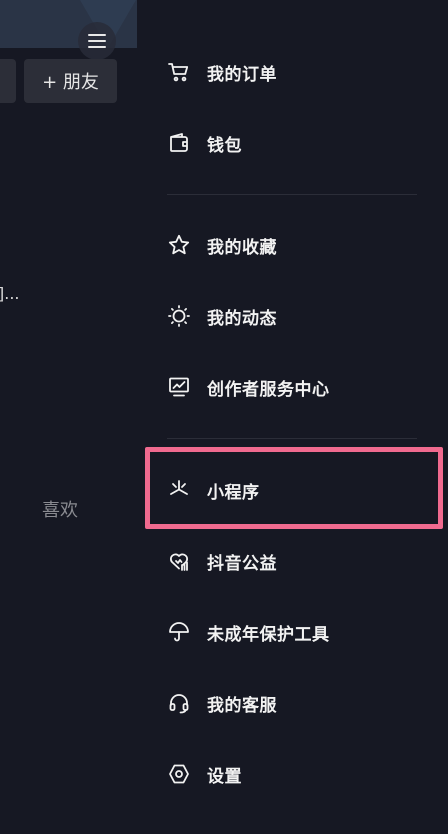 The height and width of the screenshot is (834, 448). Describe the element at coordinates (8, 81) in the screenshot. I see `edit-profile-button` at that location.